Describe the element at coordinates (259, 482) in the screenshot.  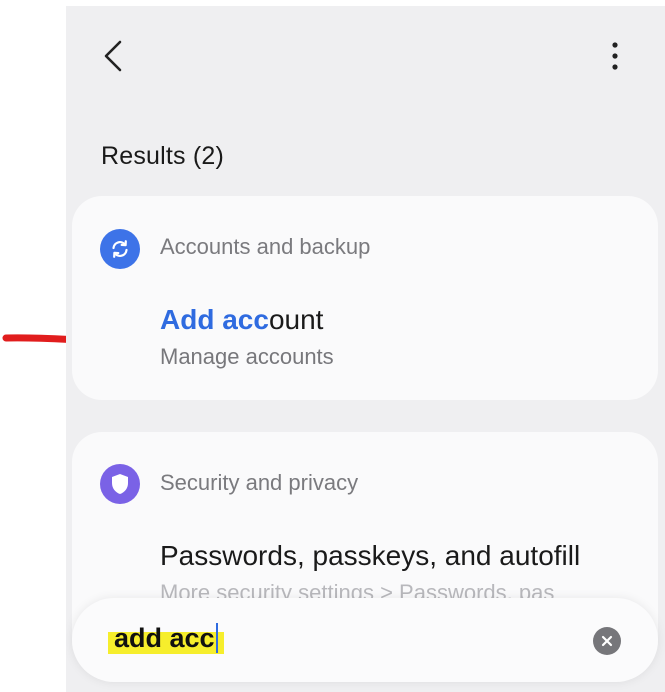
I see `category-label-security: Security and privacy` at that location.